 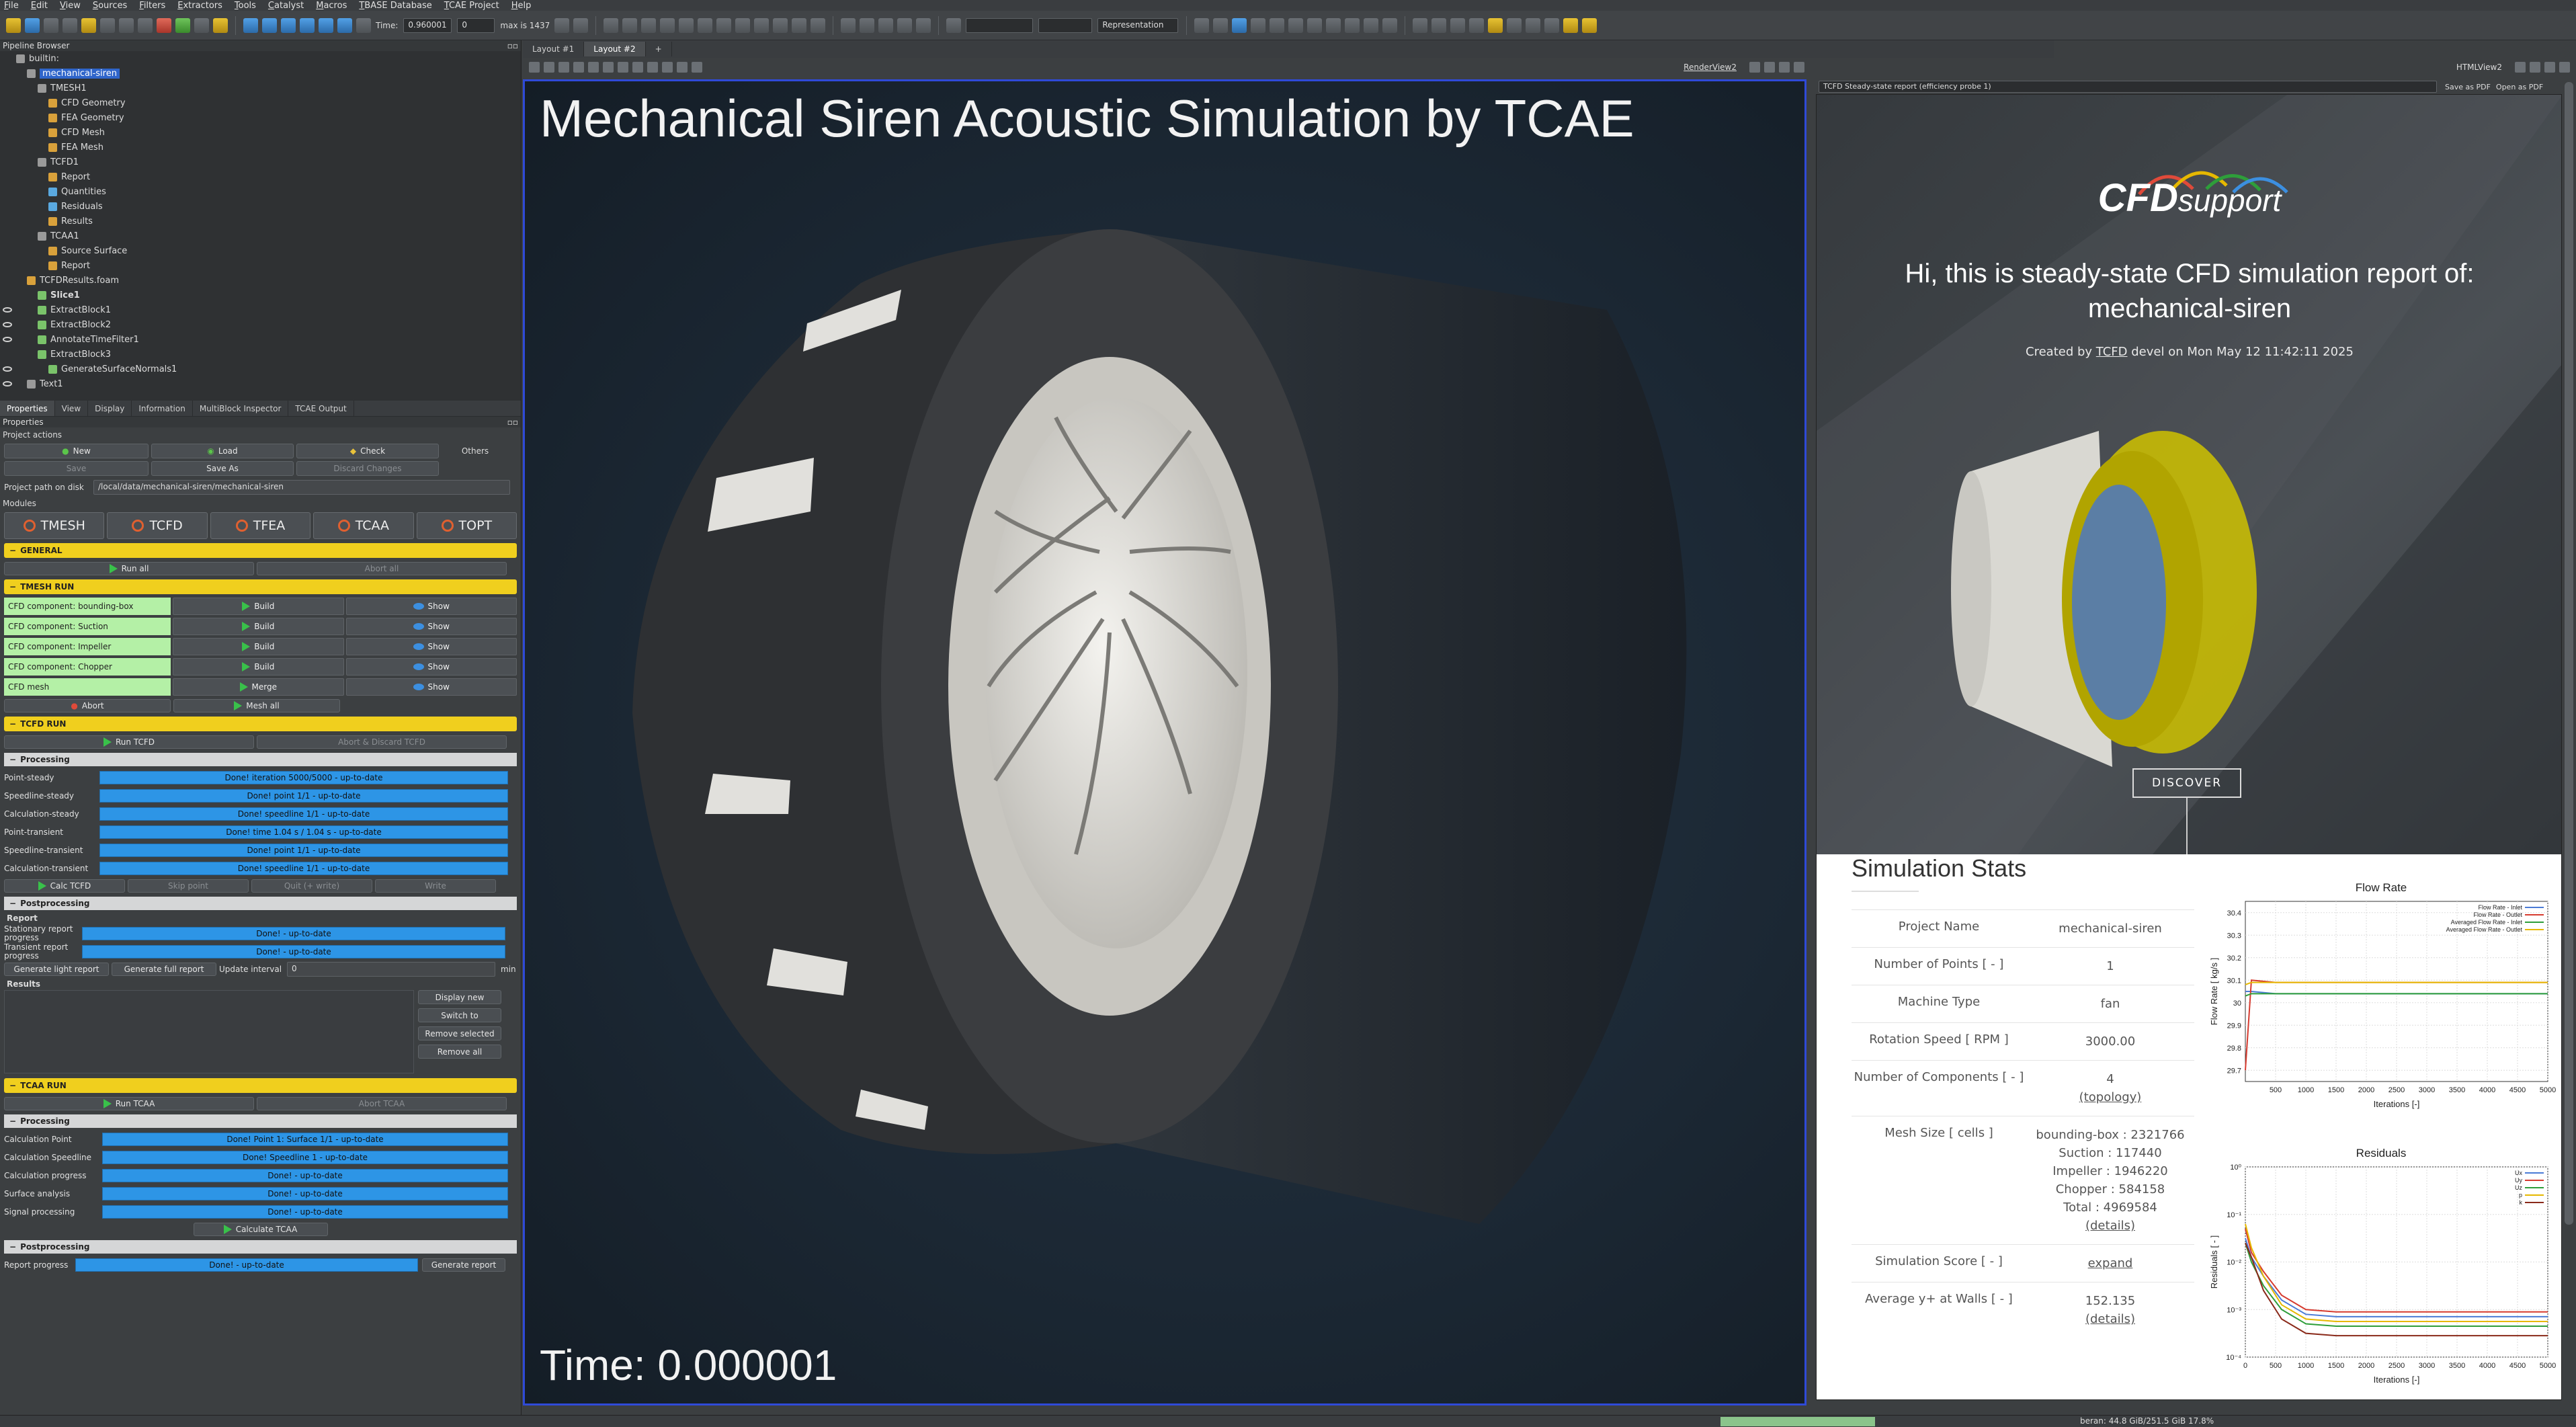 What do you see at coordinates (76, 469) in the screenshot?
I see `save-project-button: Save` at bounding box center [76, 469].